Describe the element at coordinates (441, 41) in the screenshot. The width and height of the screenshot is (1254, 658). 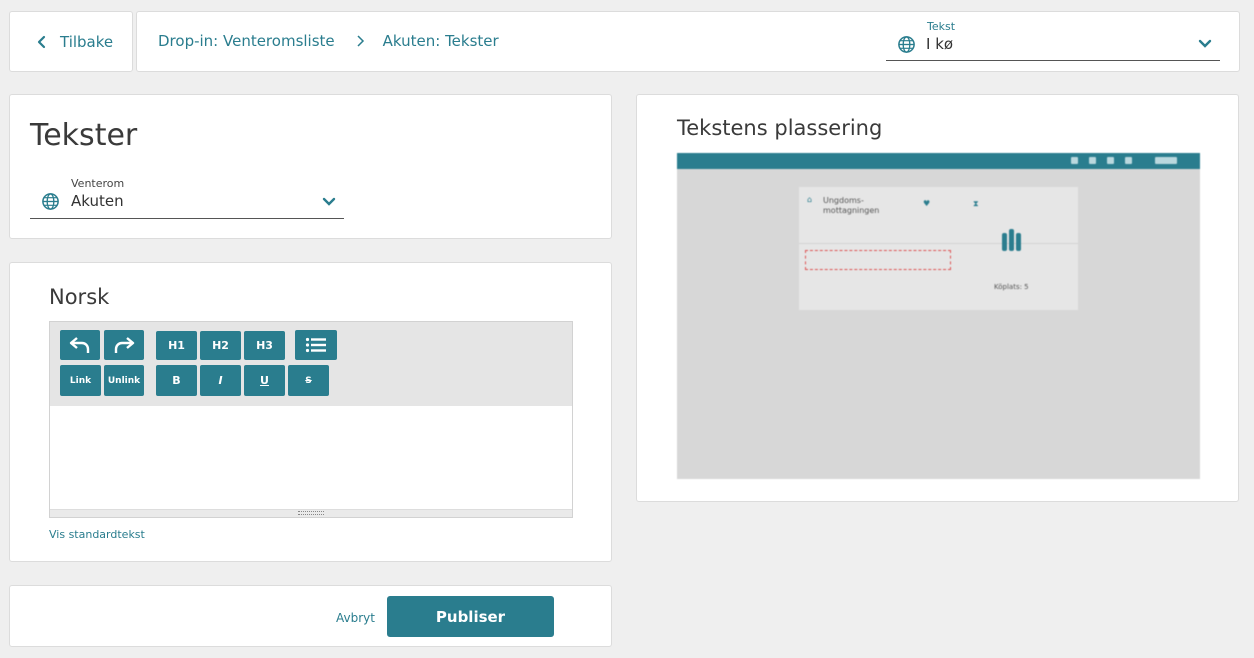
I see `breadcrumb-akuten-tekster: Akuten: Tekster` at that location.